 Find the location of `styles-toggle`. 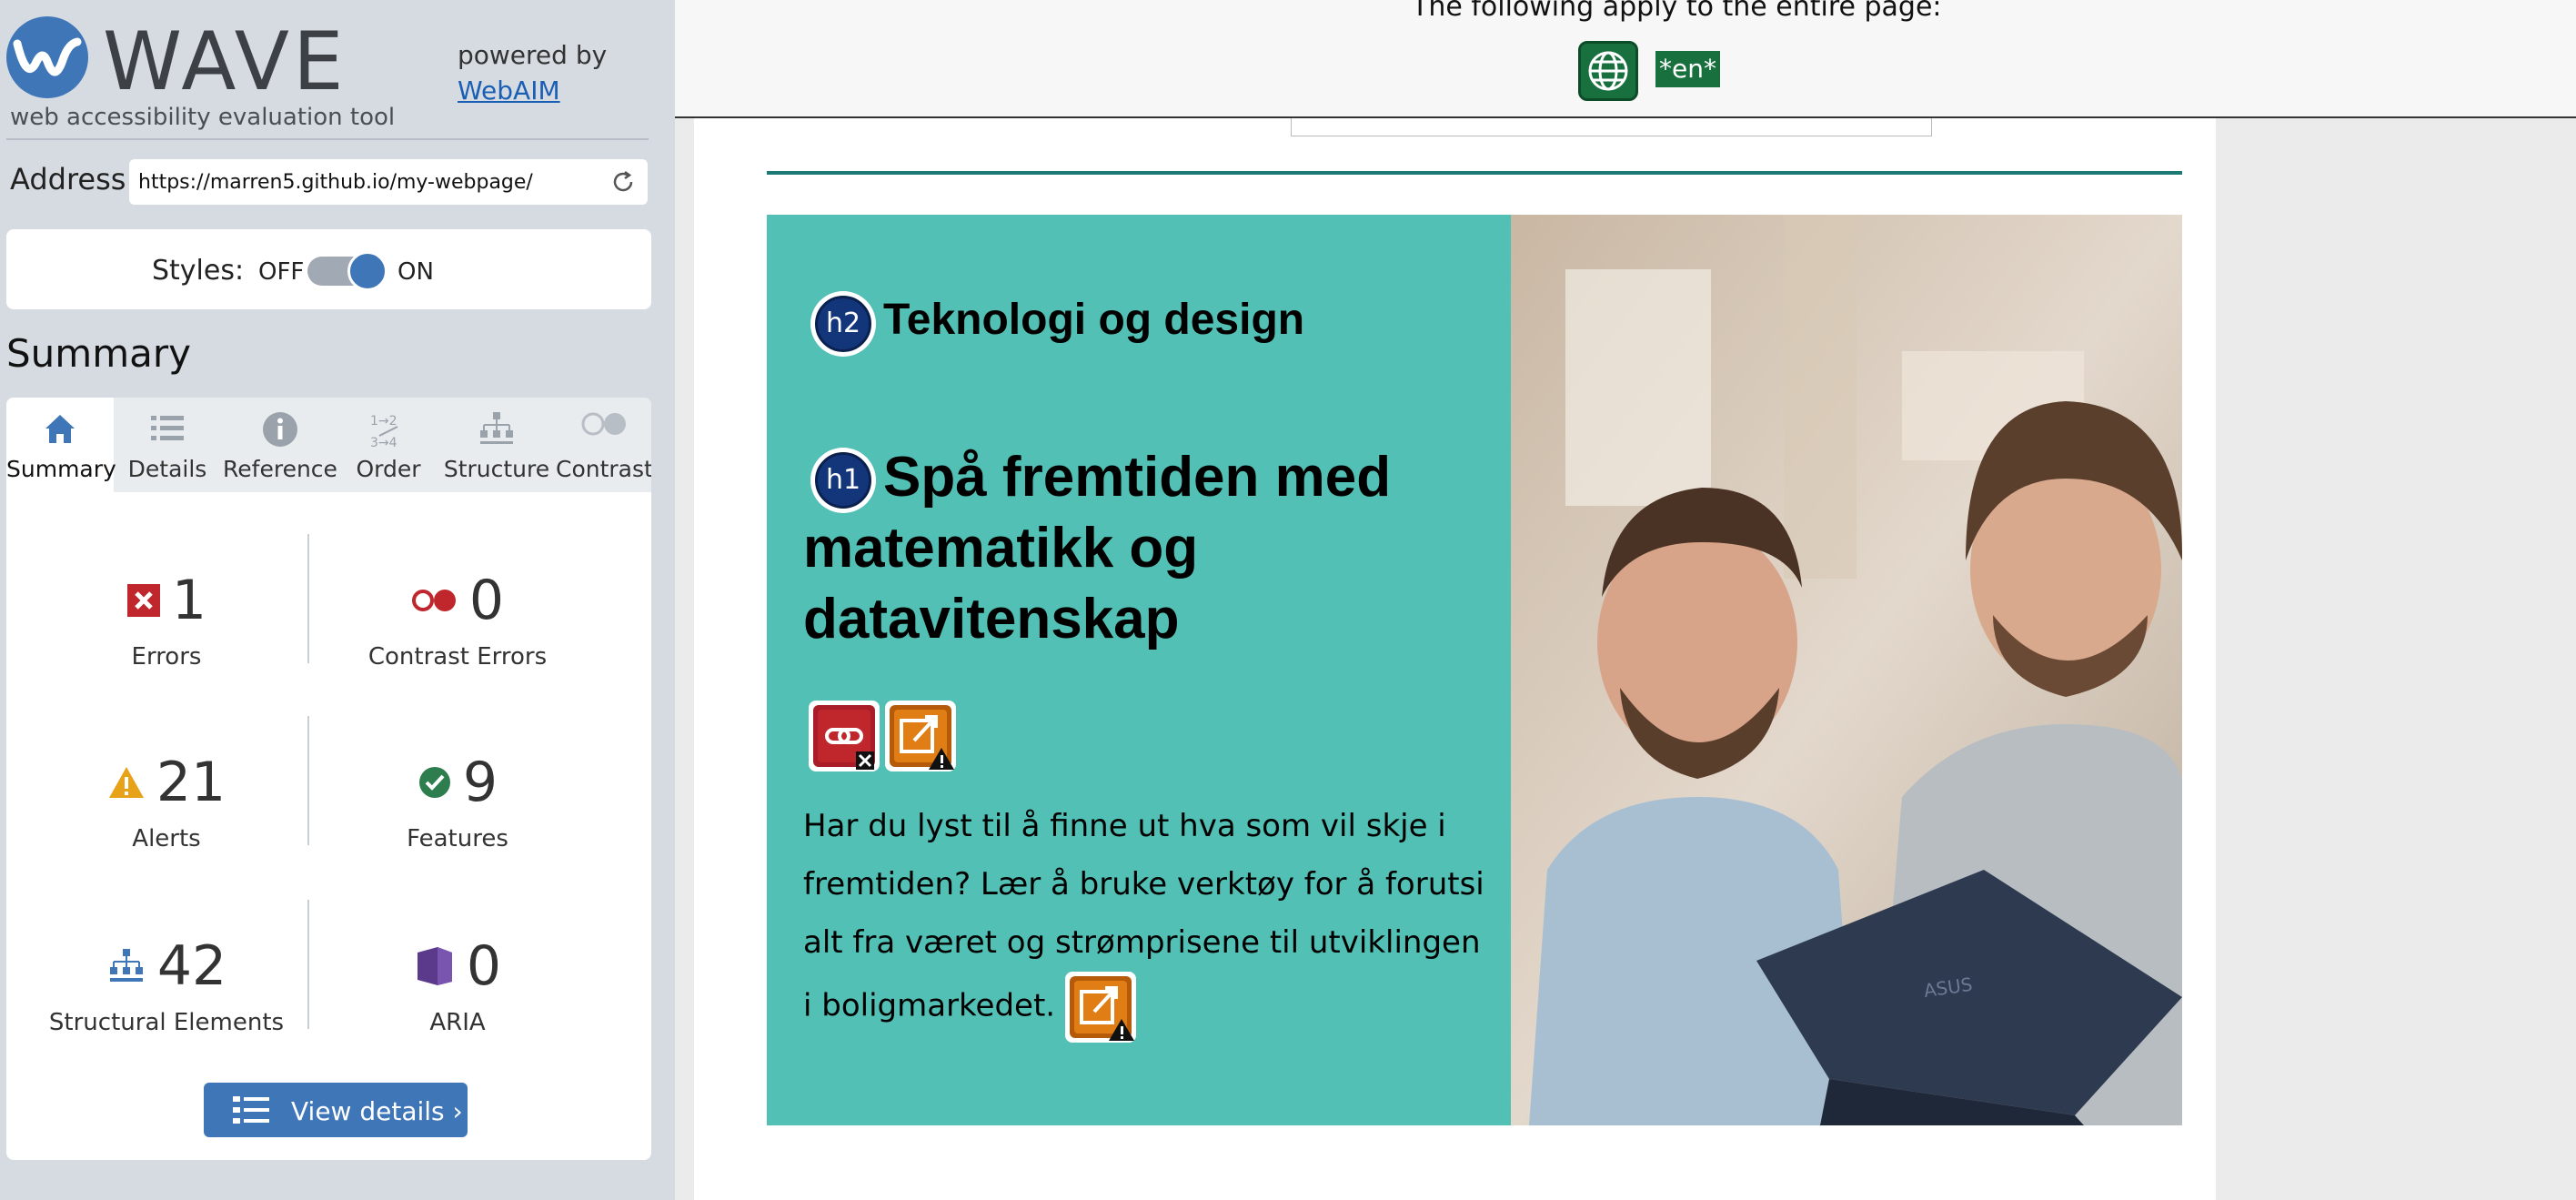

styles-toggle is located at coordinates (347, 271).